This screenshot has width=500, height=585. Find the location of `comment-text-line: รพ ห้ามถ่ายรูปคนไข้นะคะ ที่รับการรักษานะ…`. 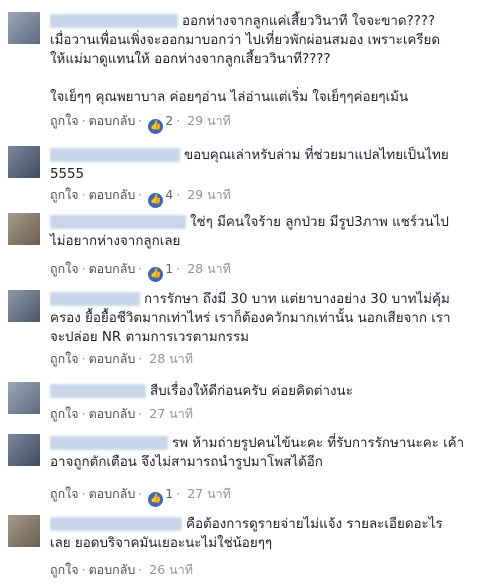

comment-text-line: รพ ห้ามถ่ายรูปคนไข้นะคะ ที่รับการรักษานะ… is located at coordinates (318, 443).